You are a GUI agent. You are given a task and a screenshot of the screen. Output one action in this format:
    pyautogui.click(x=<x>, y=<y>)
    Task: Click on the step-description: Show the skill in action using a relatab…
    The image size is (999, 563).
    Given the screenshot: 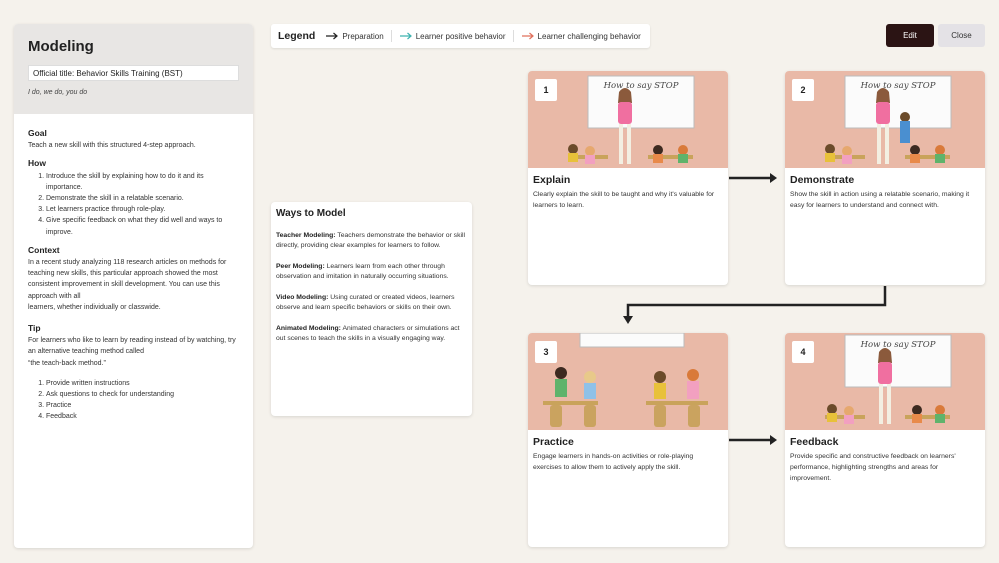 What is the action you would take?
    pyautogui.click(x=880, y=200)
    